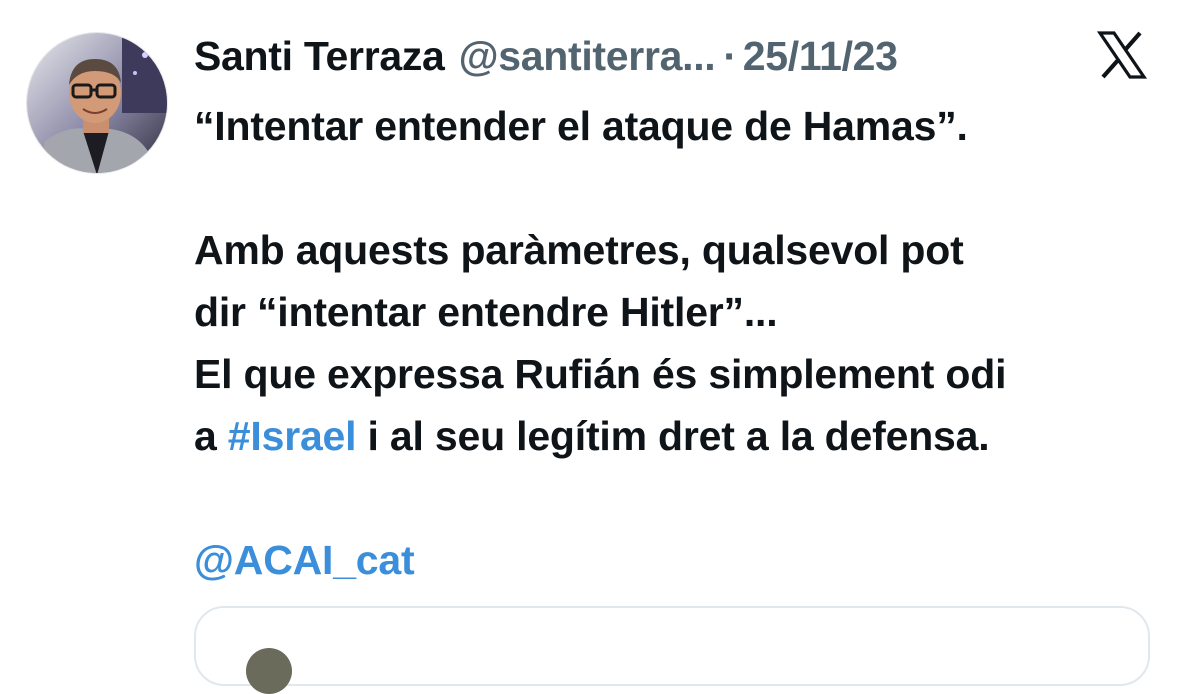 The image size is (1179, 694). What do you see at coordinates (211, 436) in the screenshot?
I see `line-5-prefix: a` at bounding box center [211, 436].